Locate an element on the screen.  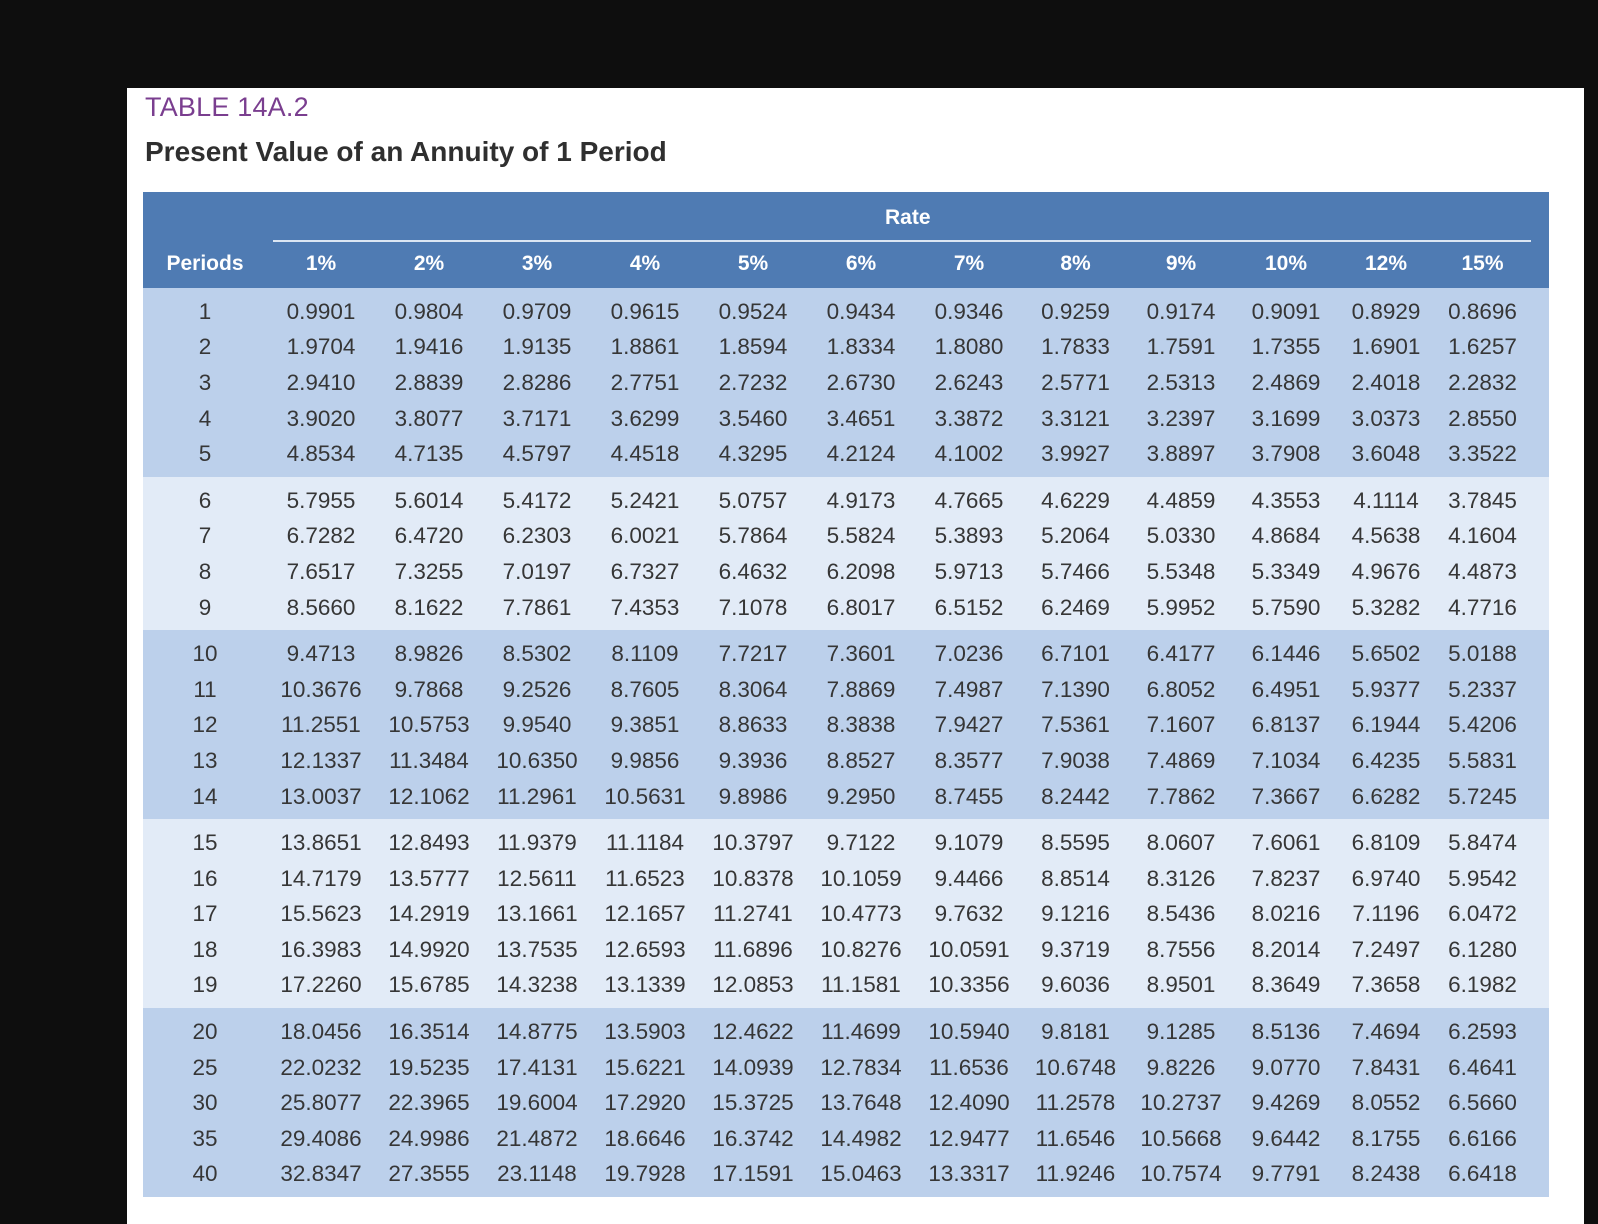
value-cell: 4.9173 is located at coordinates (861, 500).